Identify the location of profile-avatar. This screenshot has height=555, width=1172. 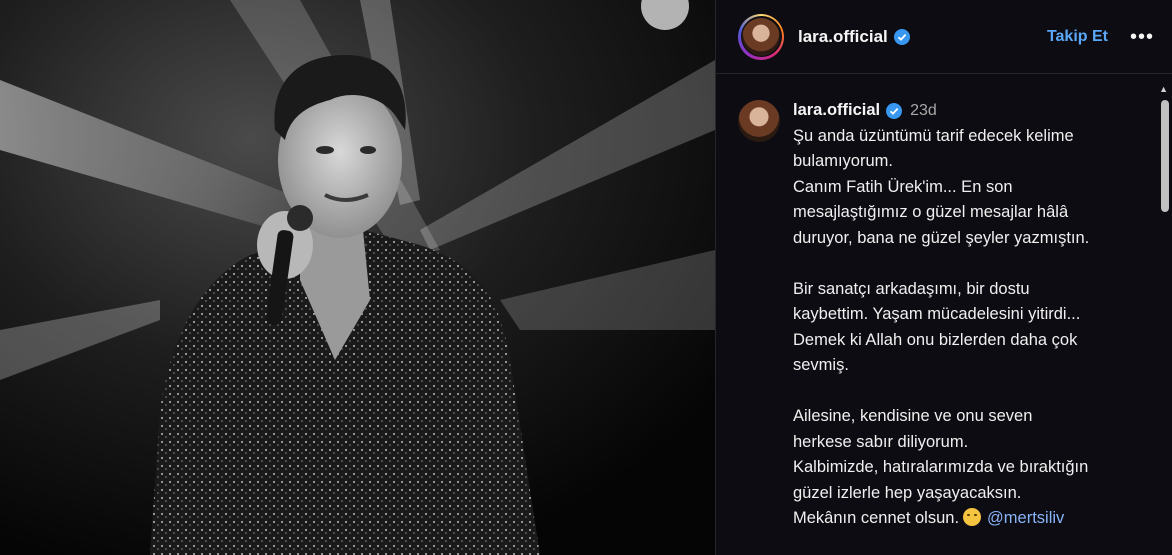
(761, 36).